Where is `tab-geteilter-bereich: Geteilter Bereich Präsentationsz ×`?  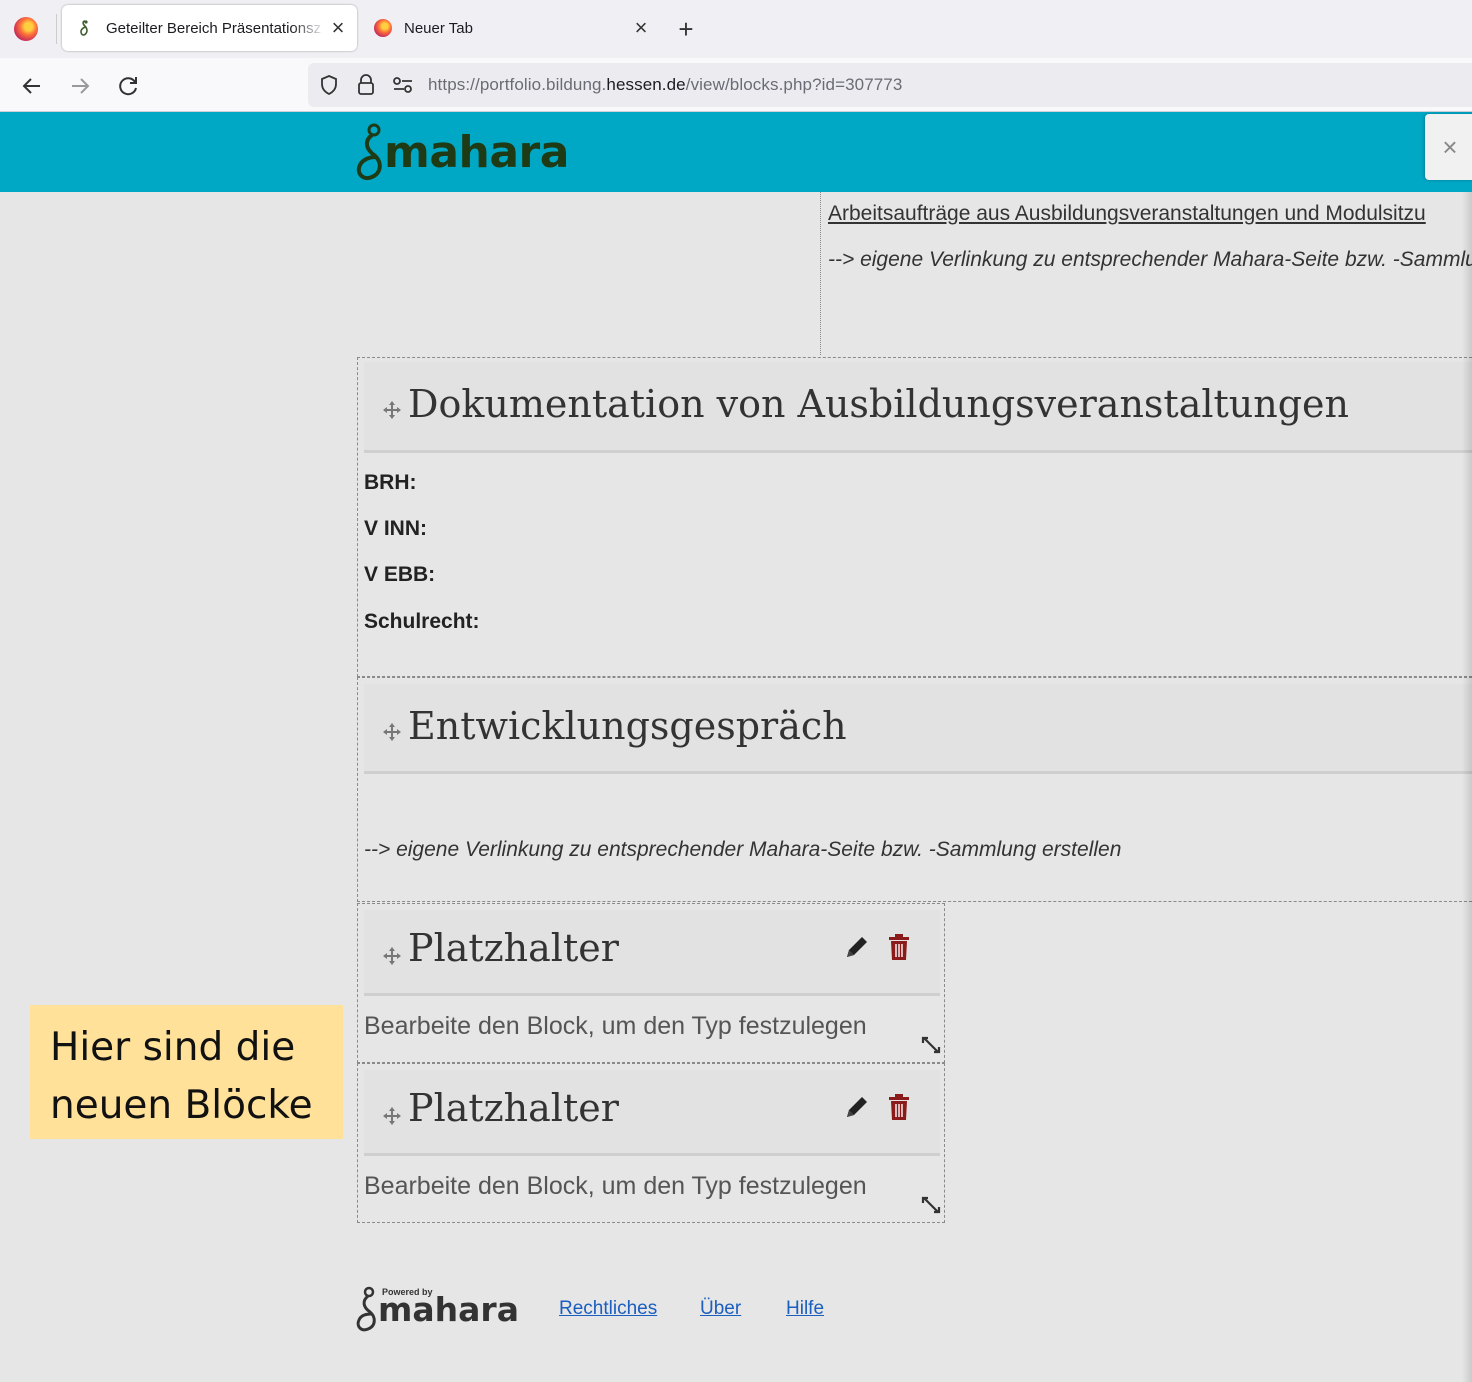 tab-geteilter-bereich: Geteilter Bereich Präsentationsz × is located at coordinates (209, 28).